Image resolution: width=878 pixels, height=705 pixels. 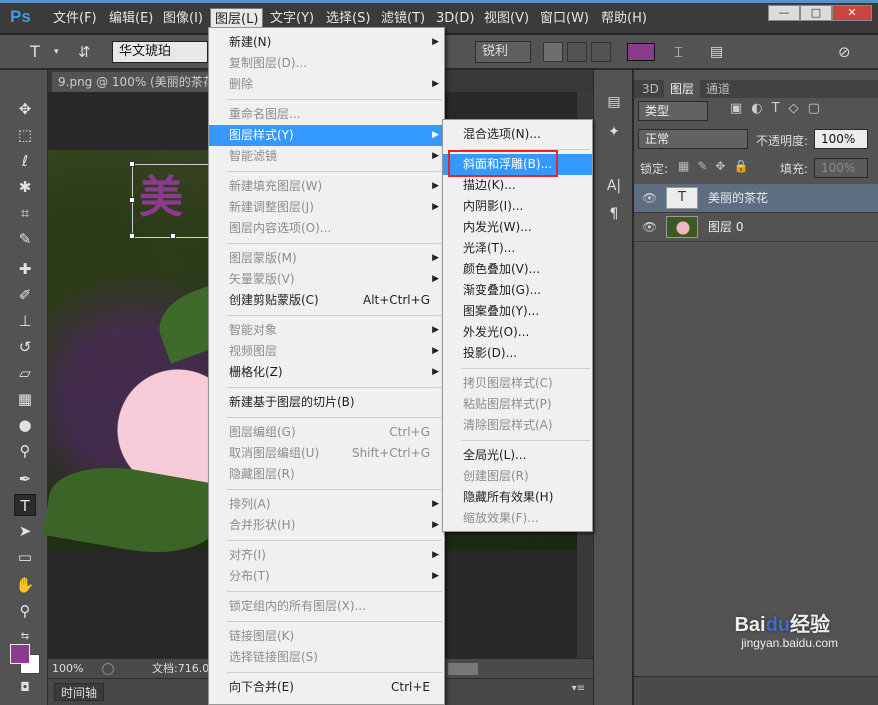 I want to click on menu-view: 视图(V), so click(x=506, y=19).